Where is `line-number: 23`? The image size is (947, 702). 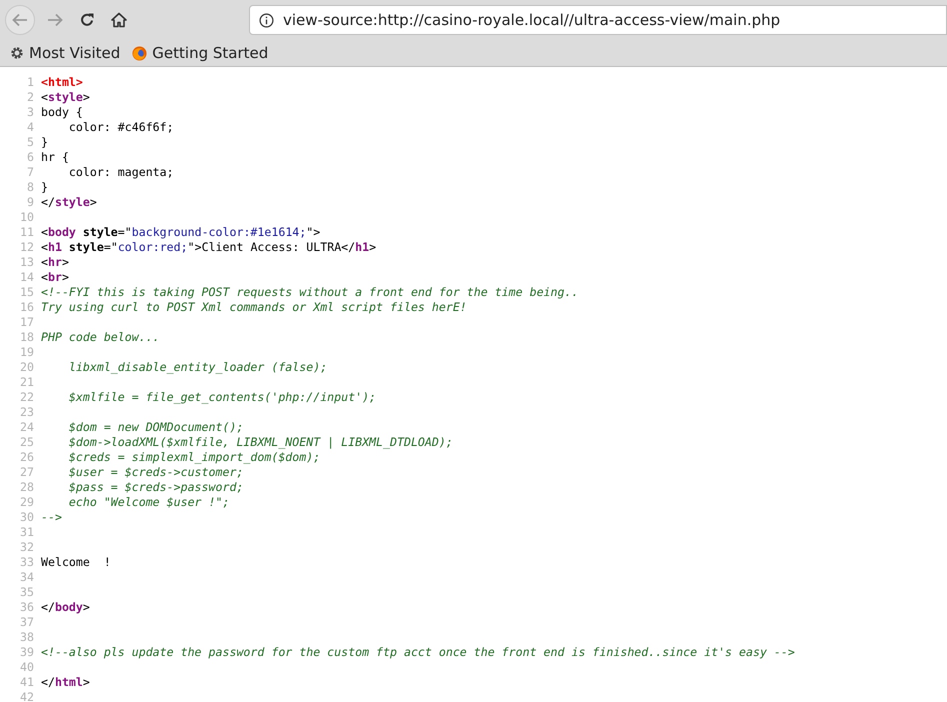 line-number: 23 is located at coordinates (26, 412).